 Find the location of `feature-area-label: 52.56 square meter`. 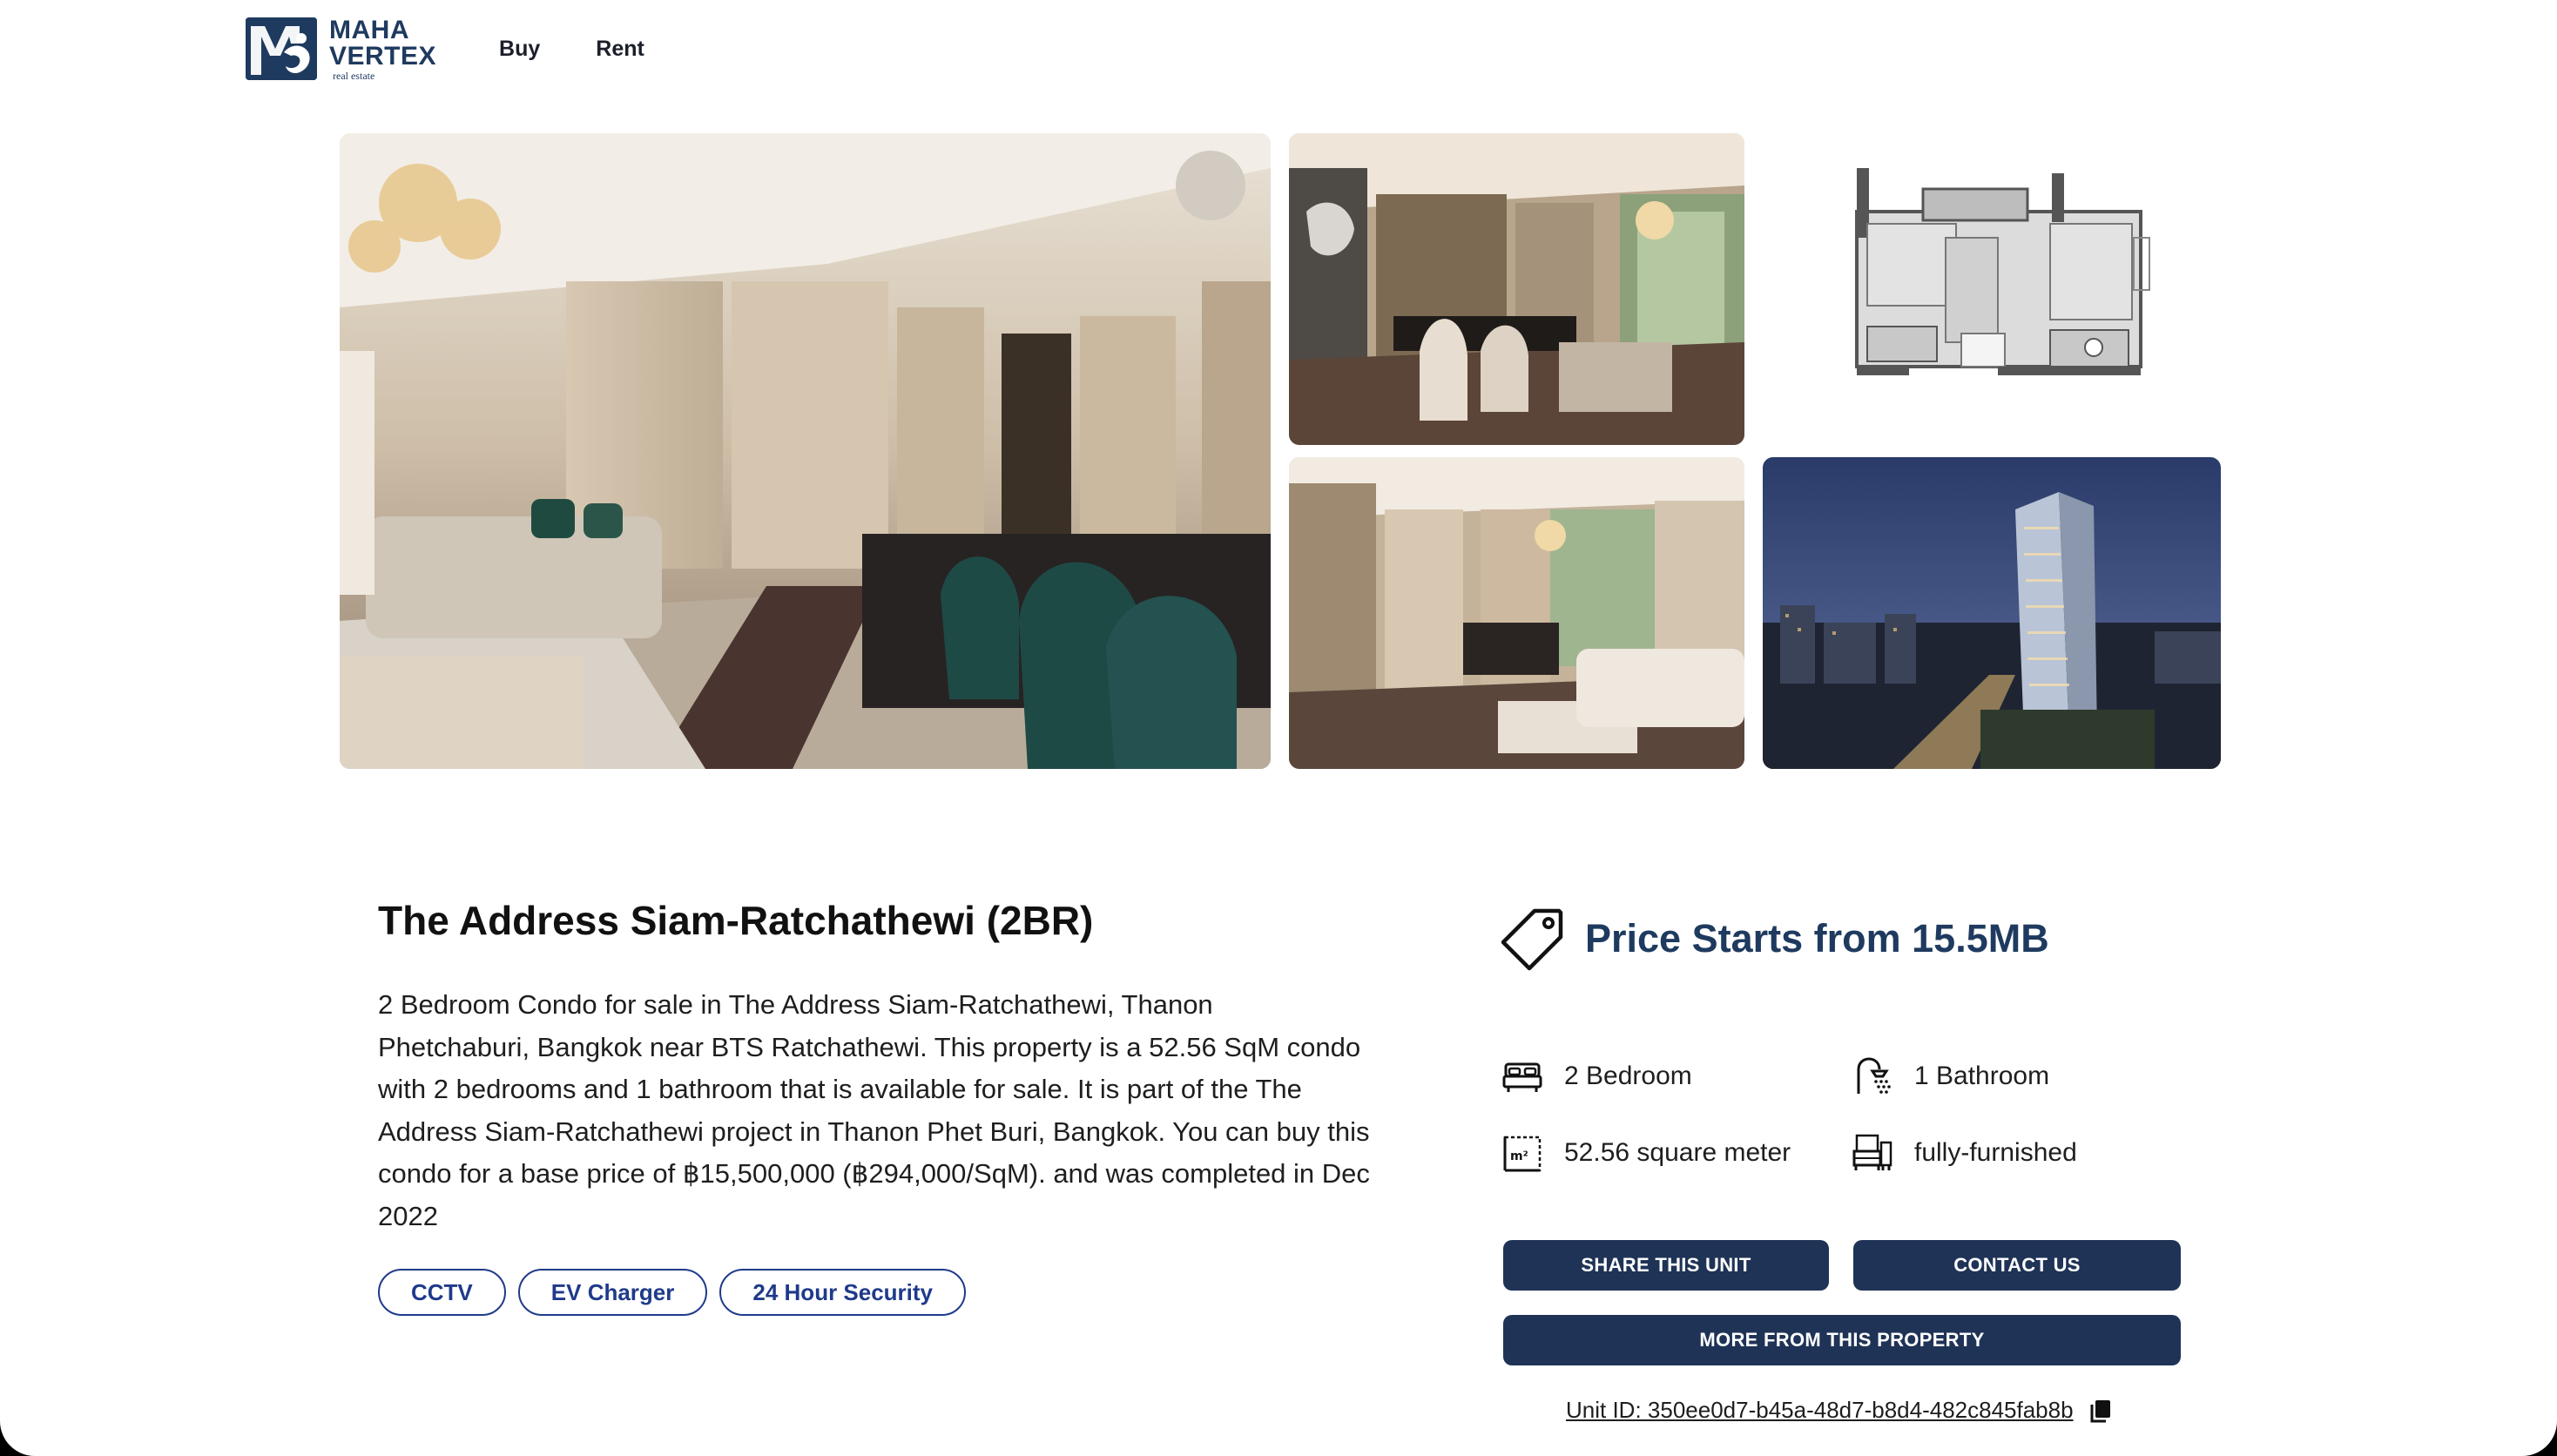

feature-area-label: 52.56 square meter is located at coordinates (1677, 1152).